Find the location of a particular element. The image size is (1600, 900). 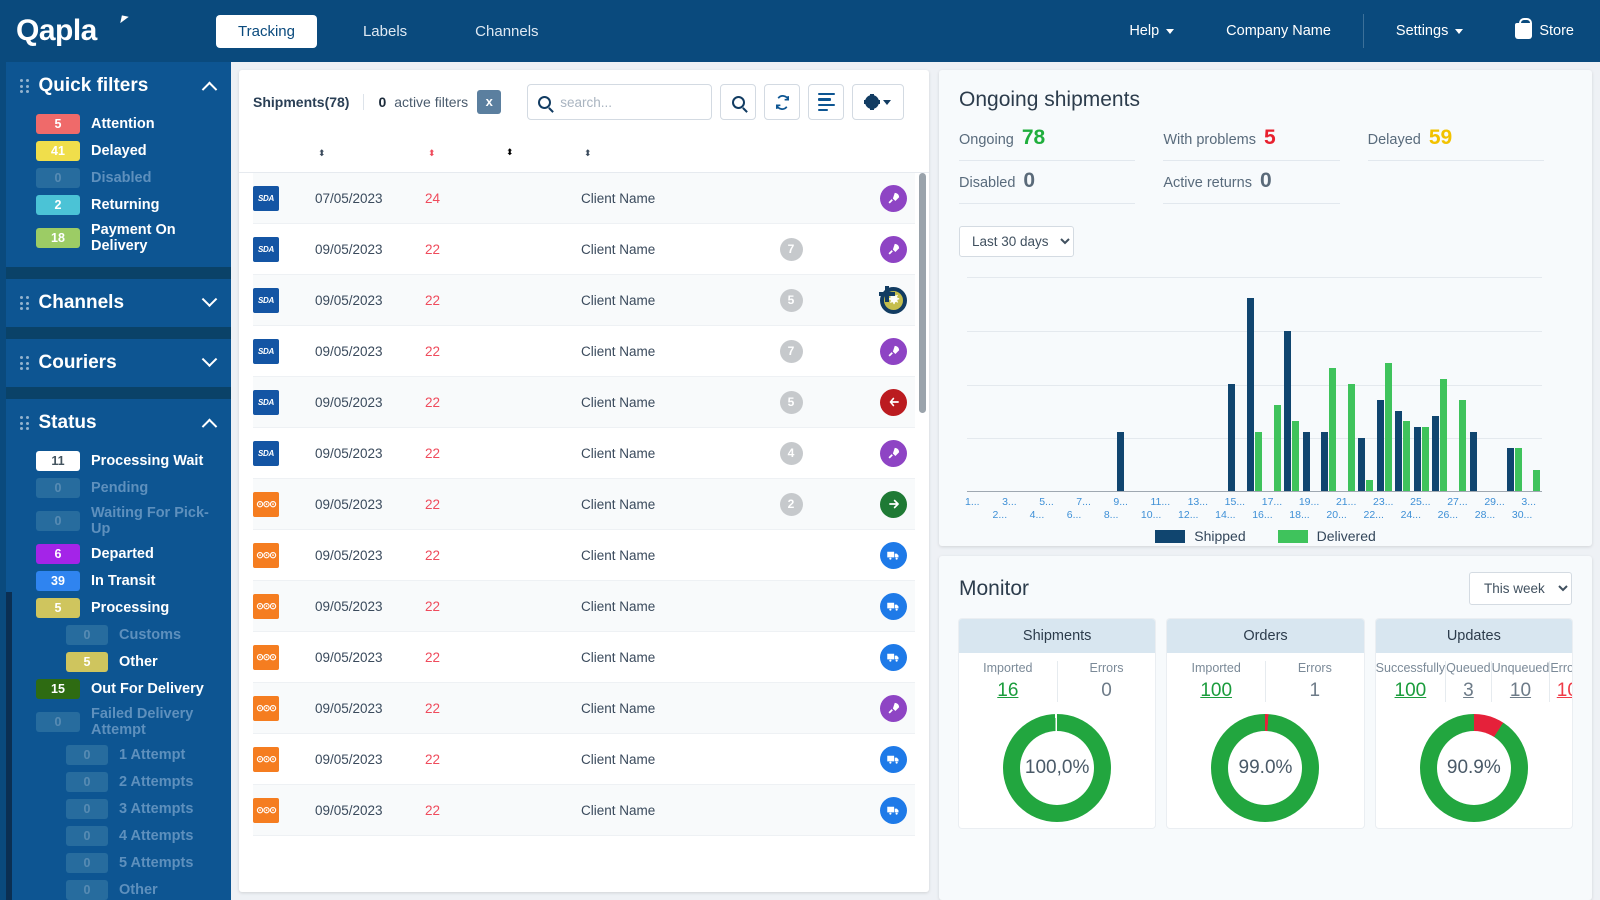

sidebar-filter-returning: 2 Returning is located at coordinates (118, 204).